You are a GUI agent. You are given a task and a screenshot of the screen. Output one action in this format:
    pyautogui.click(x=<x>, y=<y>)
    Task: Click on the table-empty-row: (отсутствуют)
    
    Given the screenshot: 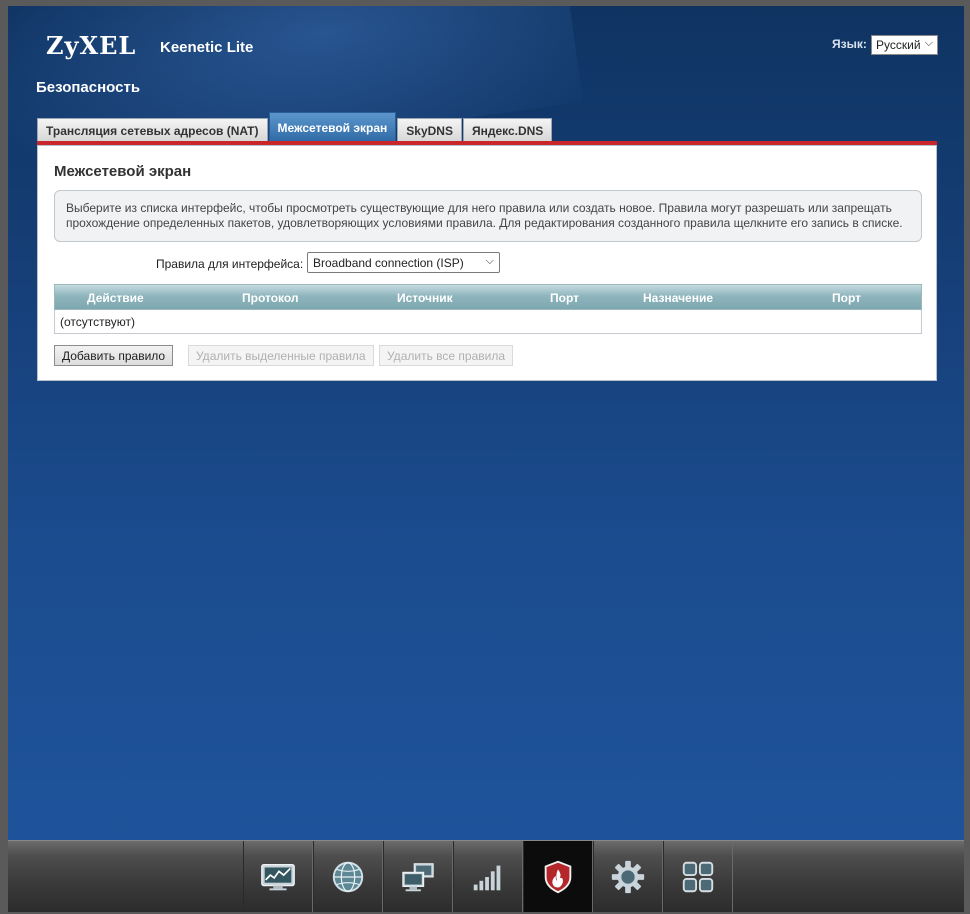 What is the action you would take?
    pyautogui.click(x=488, y=322)
    